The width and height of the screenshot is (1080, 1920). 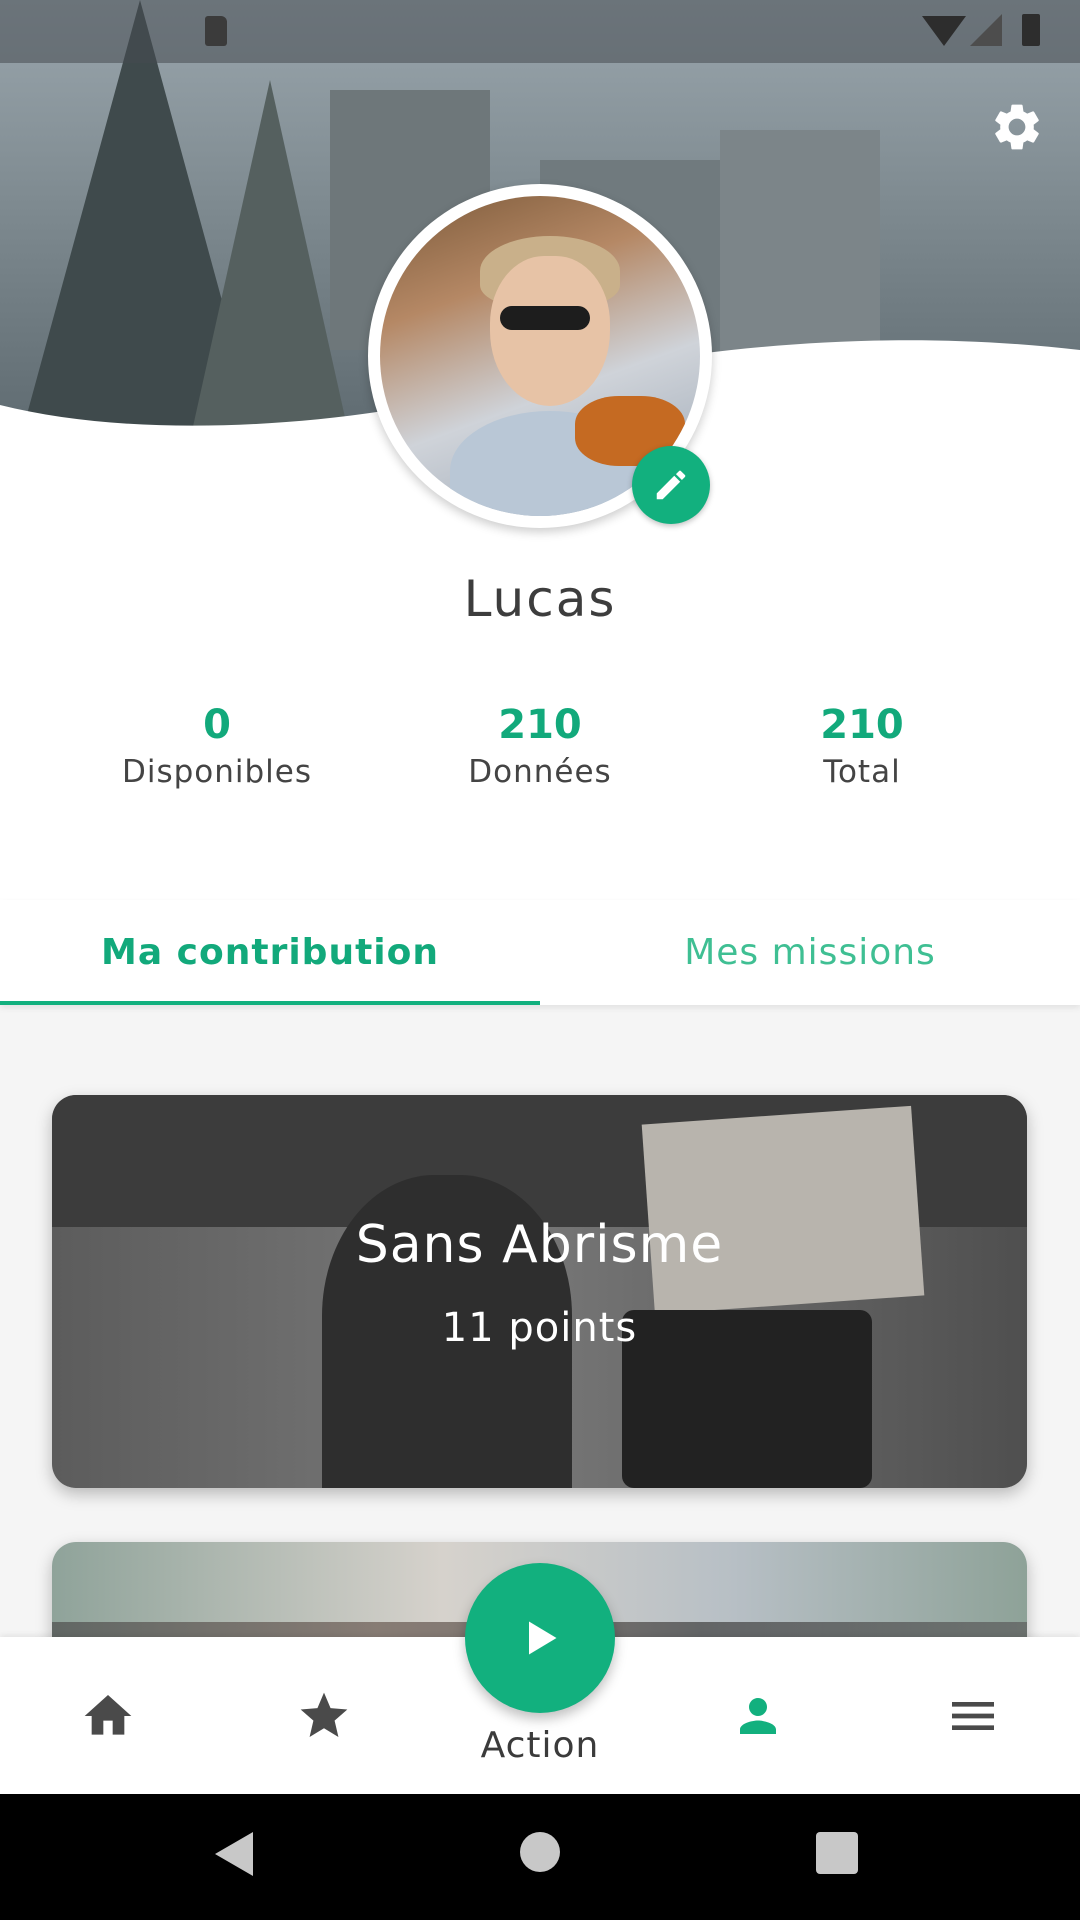 I want to click on menu-icon, so click(x=972, y=1715).